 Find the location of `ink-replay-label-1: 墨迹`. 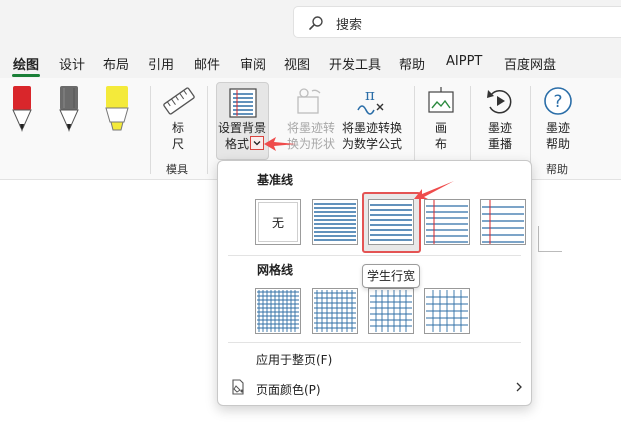

ink-replay-label-1: 墨迹 is located at coordinates (500, 128).